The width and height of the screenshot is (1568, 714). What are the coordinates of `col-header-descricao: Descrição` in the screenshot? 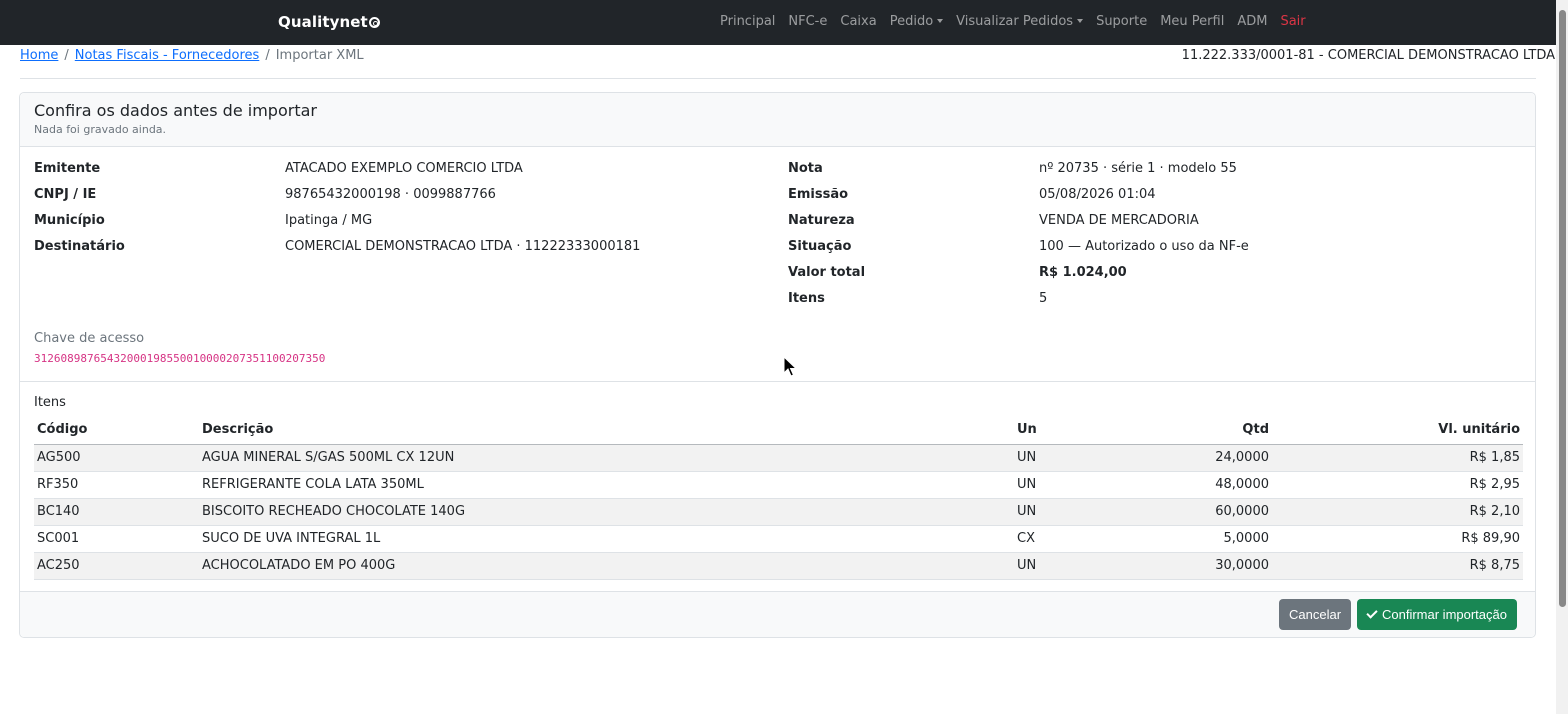 It's located at (606, 430).